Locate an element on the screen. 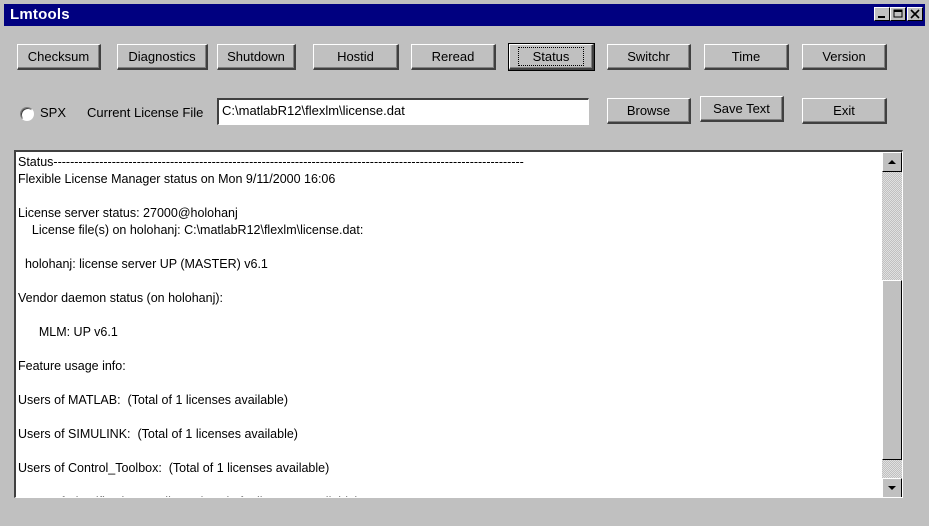  save-text-label: Save Text is located at coordinates (741, 108).